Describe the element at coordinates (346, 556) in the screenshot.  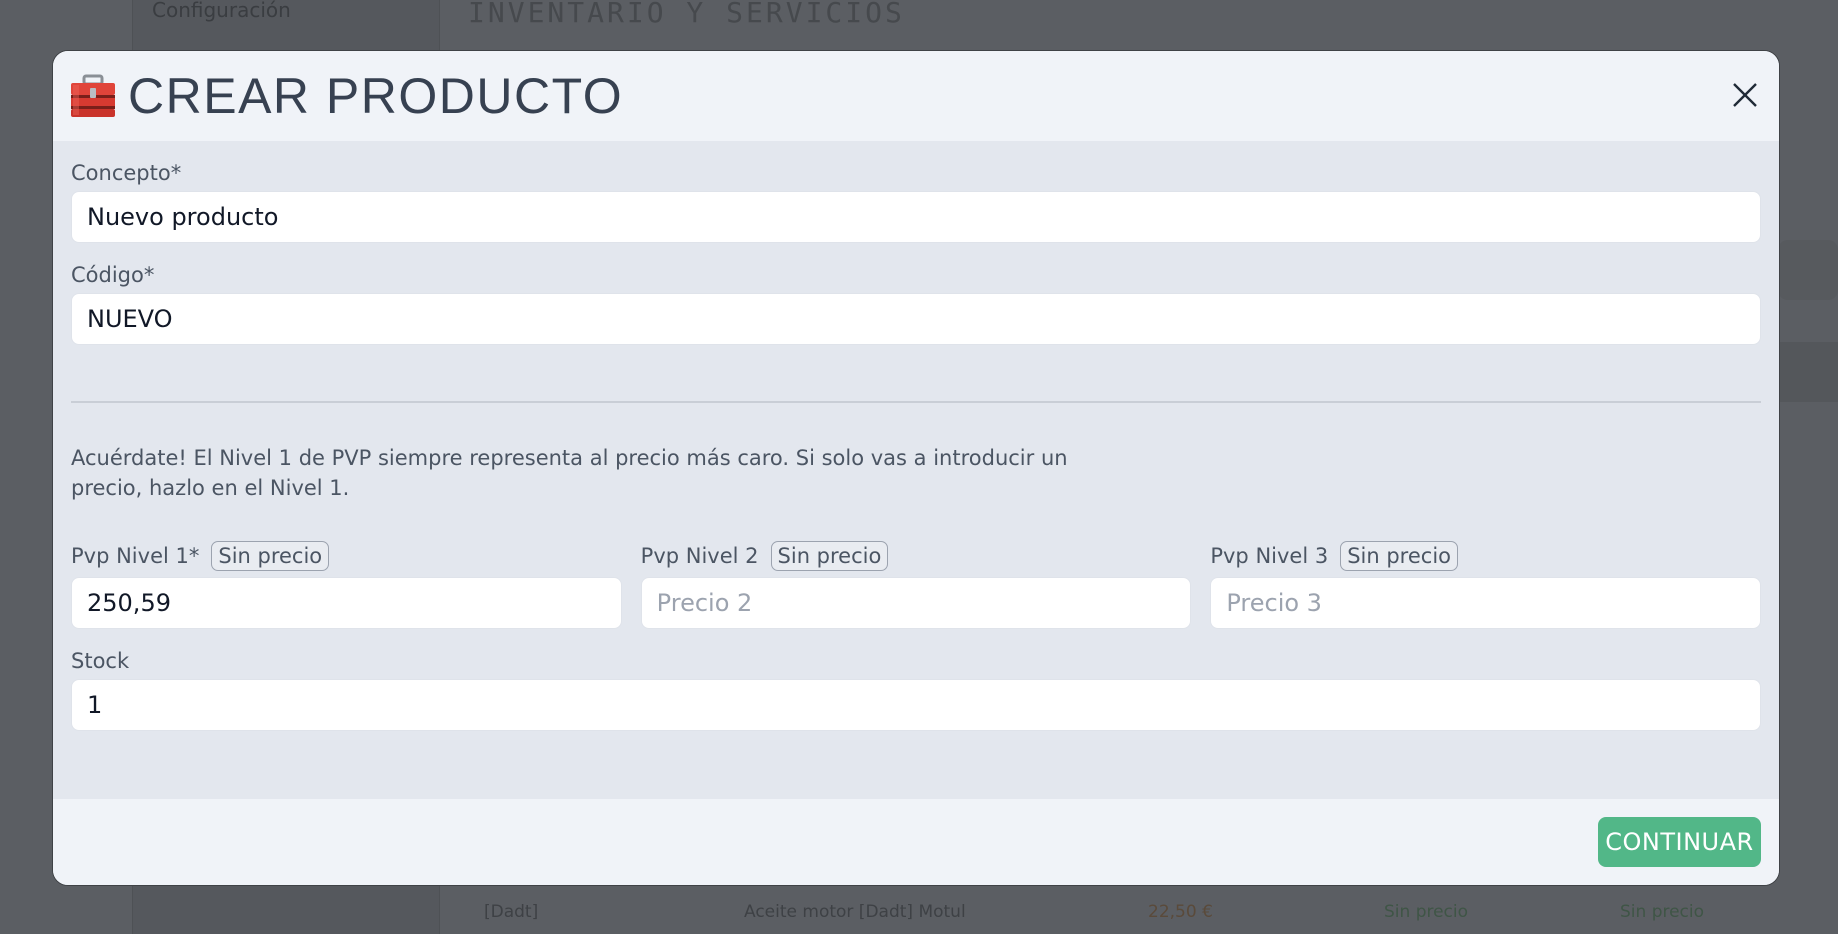
I see `price-level-1-label-row: Pvp Nivel 1* Sin precio` at that location.